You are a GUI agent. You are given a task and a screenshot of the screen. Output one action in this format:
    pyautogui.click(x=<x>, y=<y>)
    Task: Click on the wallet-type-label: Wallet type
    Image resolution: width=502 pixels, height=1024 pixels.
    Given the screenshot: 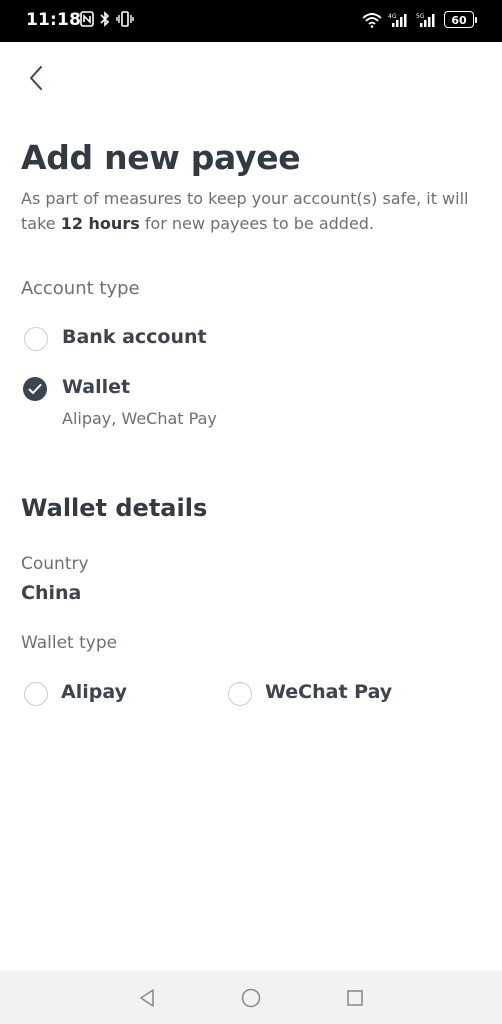 What is the action you would take?
    pyautogui.click(x=69, y=643)
    